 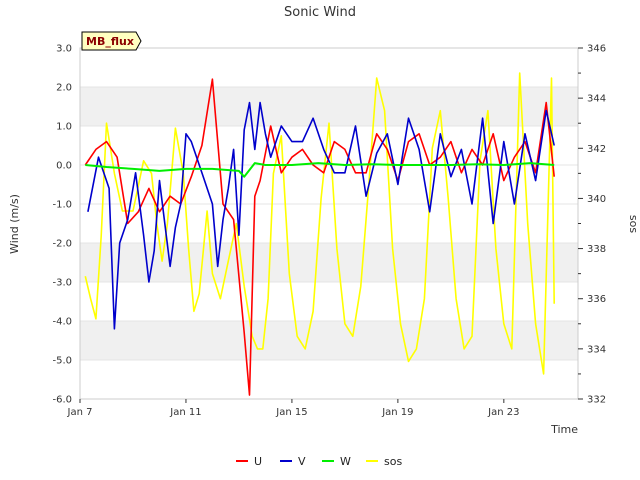 I want to click on y2-tick-label: 338, so click(x=596, y=249).